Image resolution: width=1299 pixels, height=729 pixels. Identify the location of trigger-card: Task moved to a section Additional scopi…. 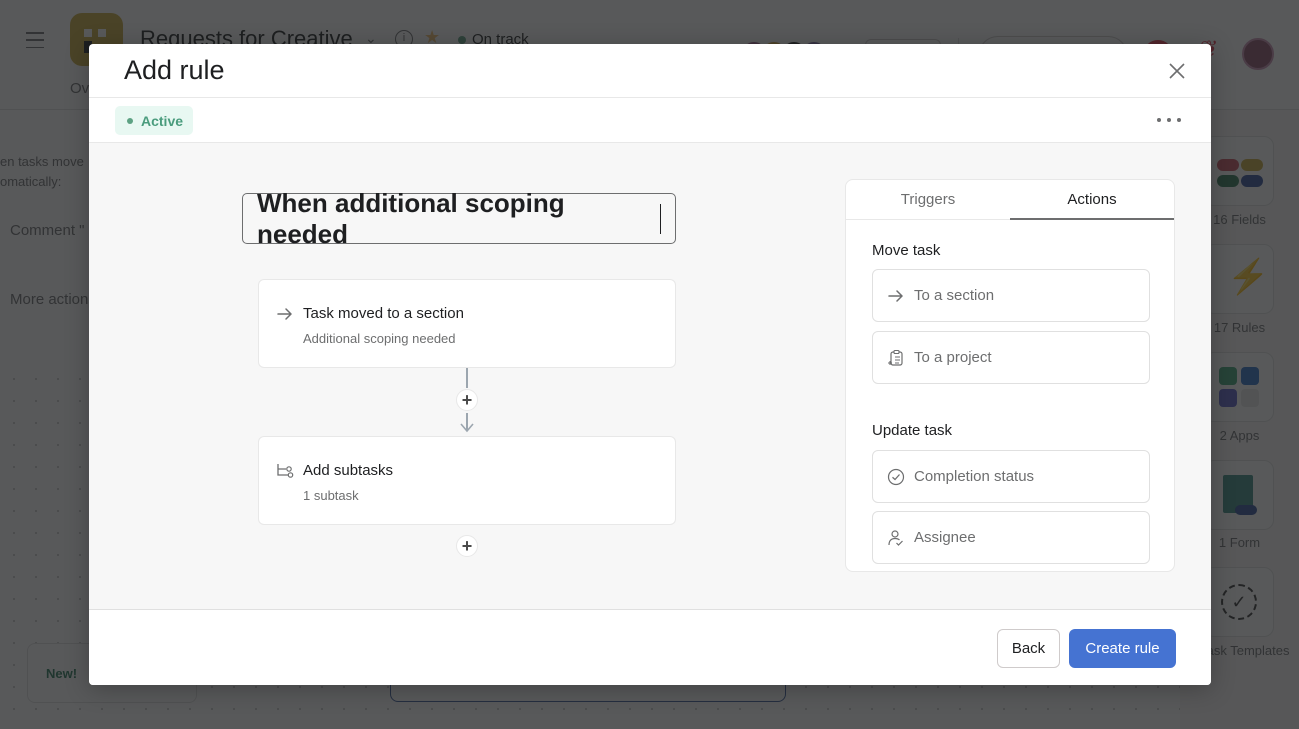
(467, 323).